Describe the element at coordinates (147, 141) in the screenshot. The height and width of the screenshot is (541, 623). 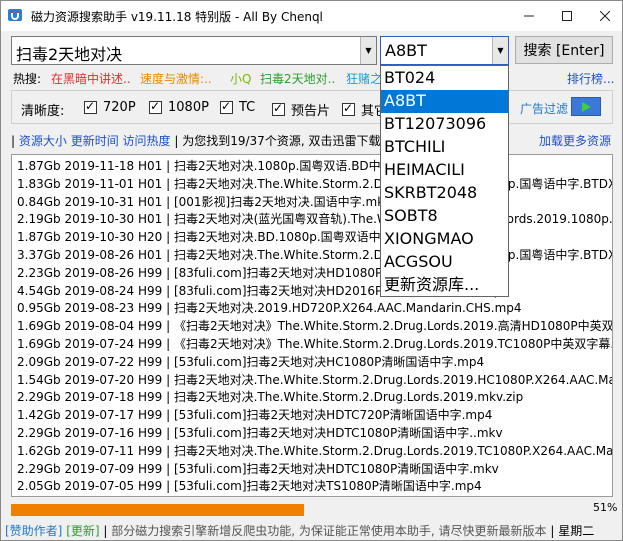
I see `sort-by-heat-link: 访问热度` at that location.